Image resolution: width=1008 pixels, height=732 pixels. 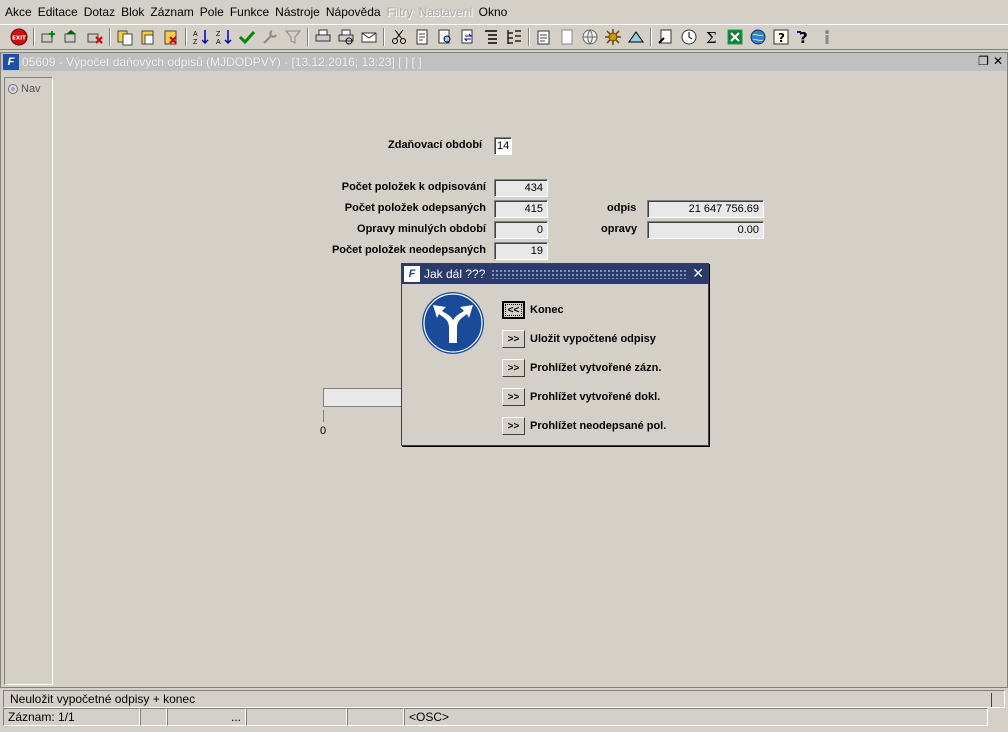 What do you see at coordinates (323, 416) in the screenshot?
I see `progress-tick` at bounding box center [323, 416].